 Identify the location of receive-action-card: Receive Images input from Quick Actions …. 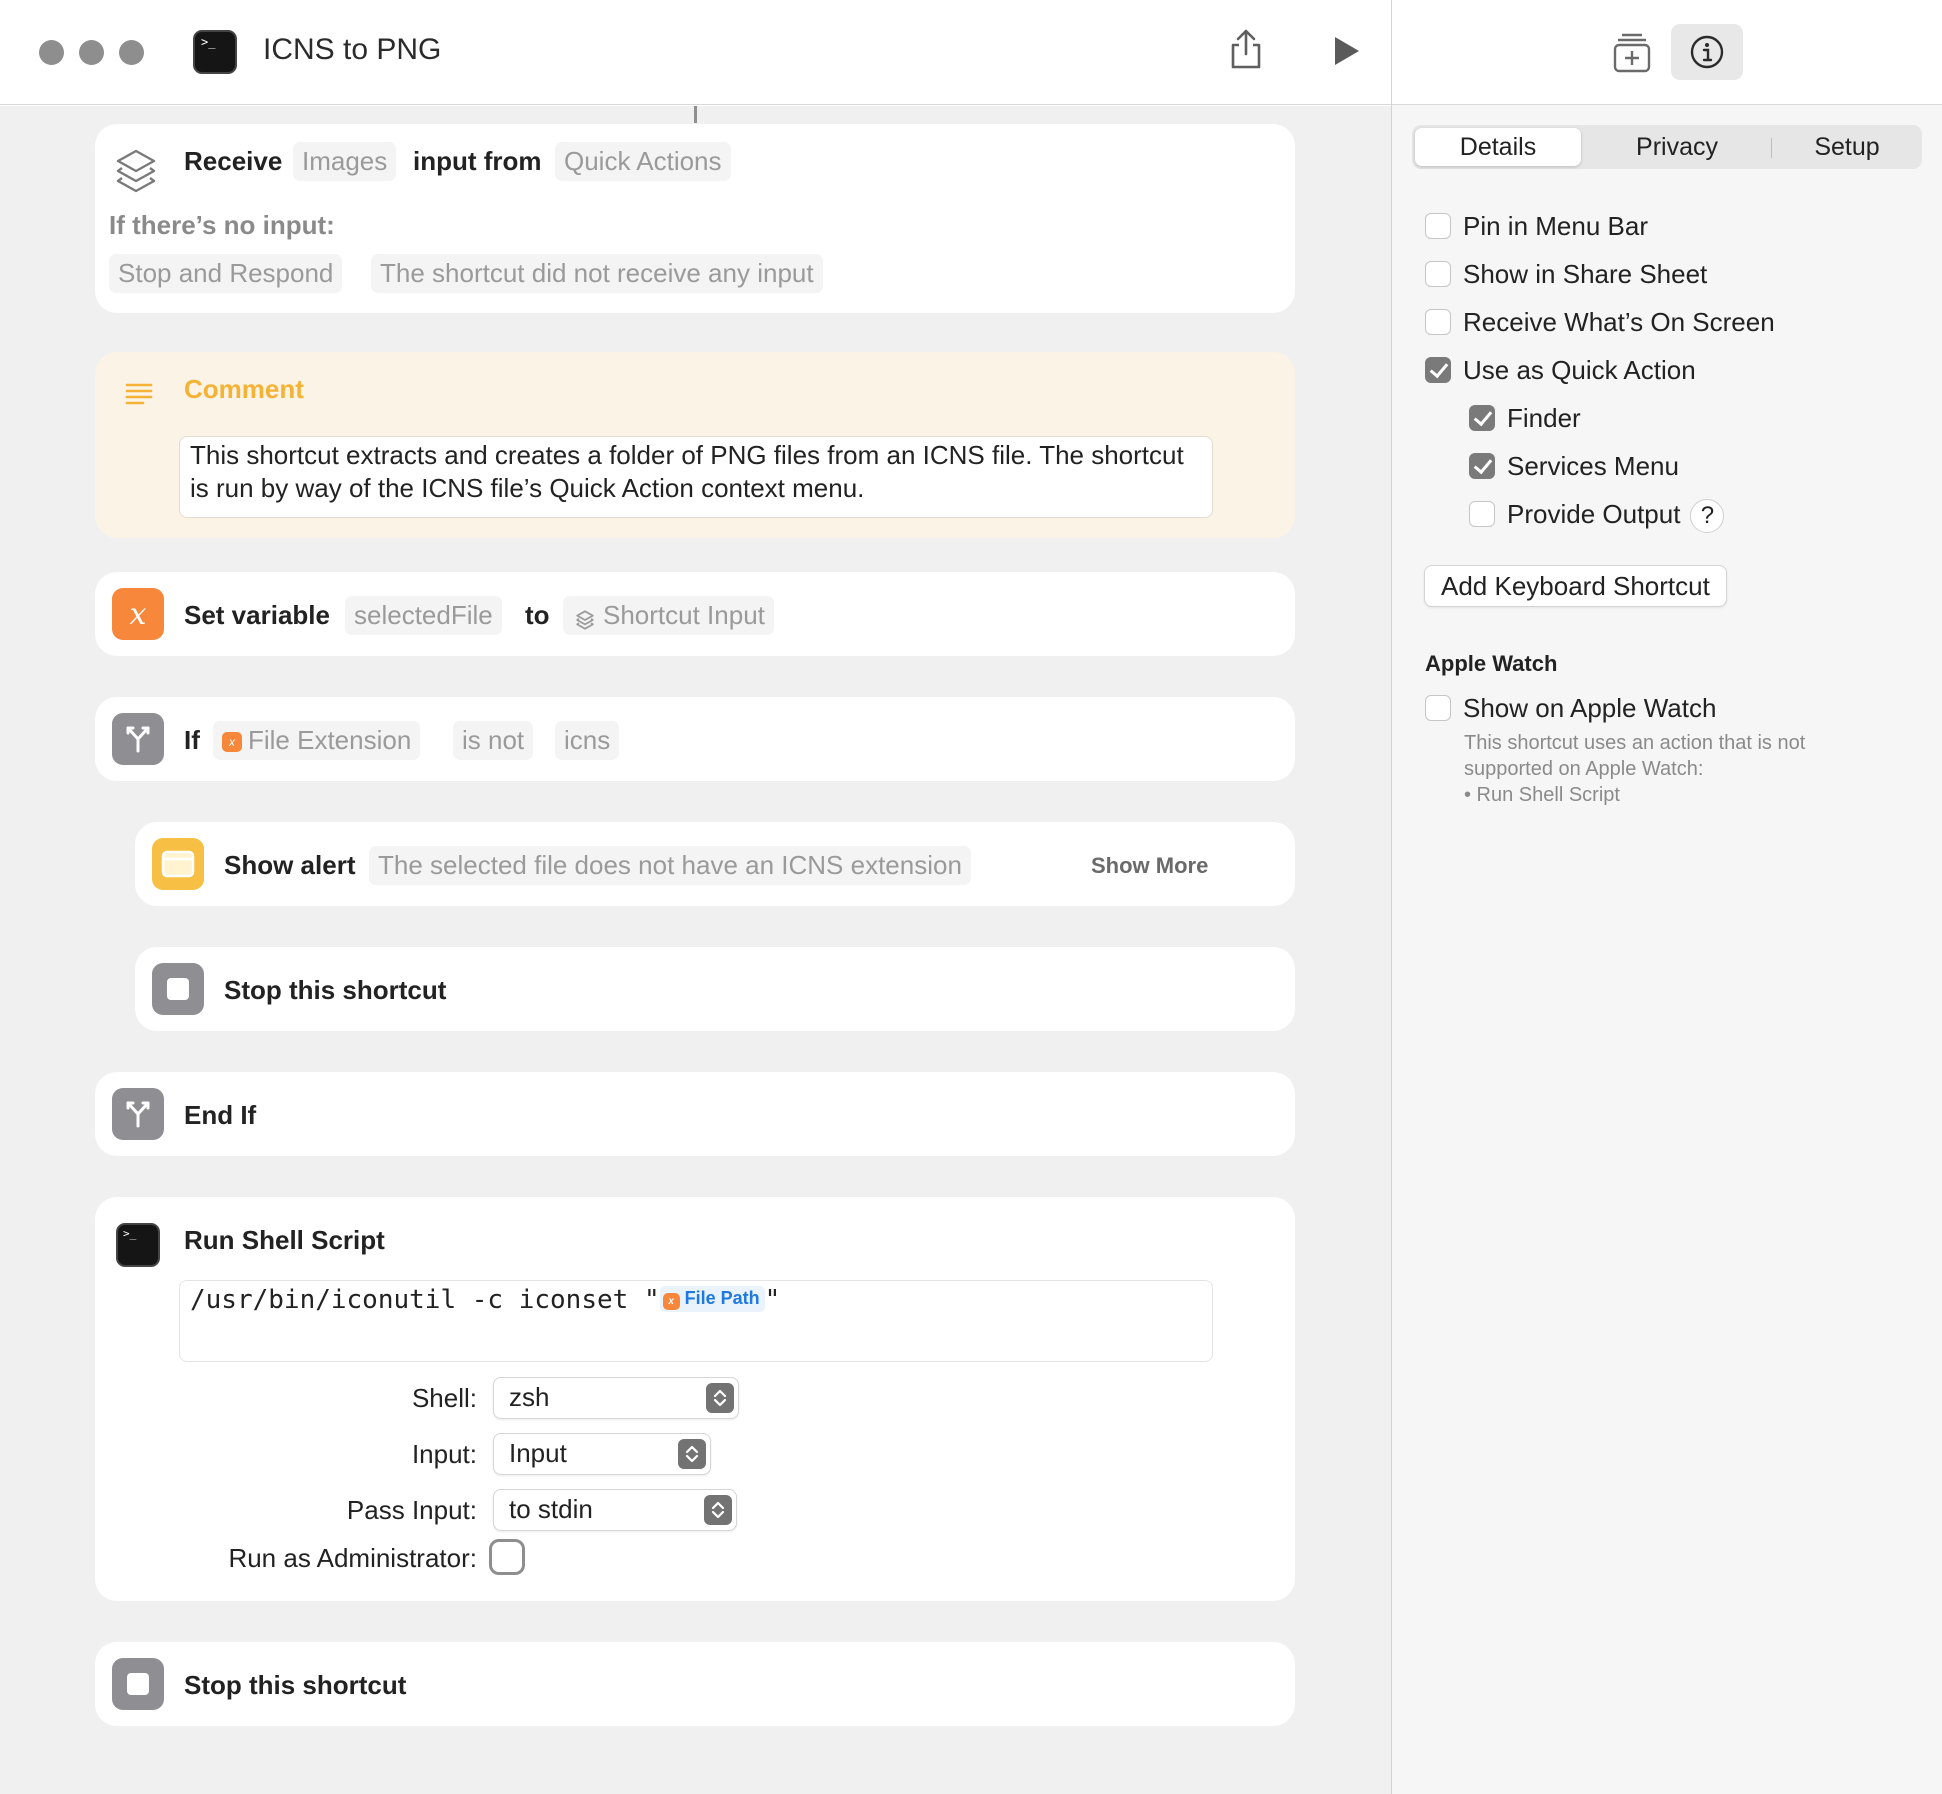
(695, 218).